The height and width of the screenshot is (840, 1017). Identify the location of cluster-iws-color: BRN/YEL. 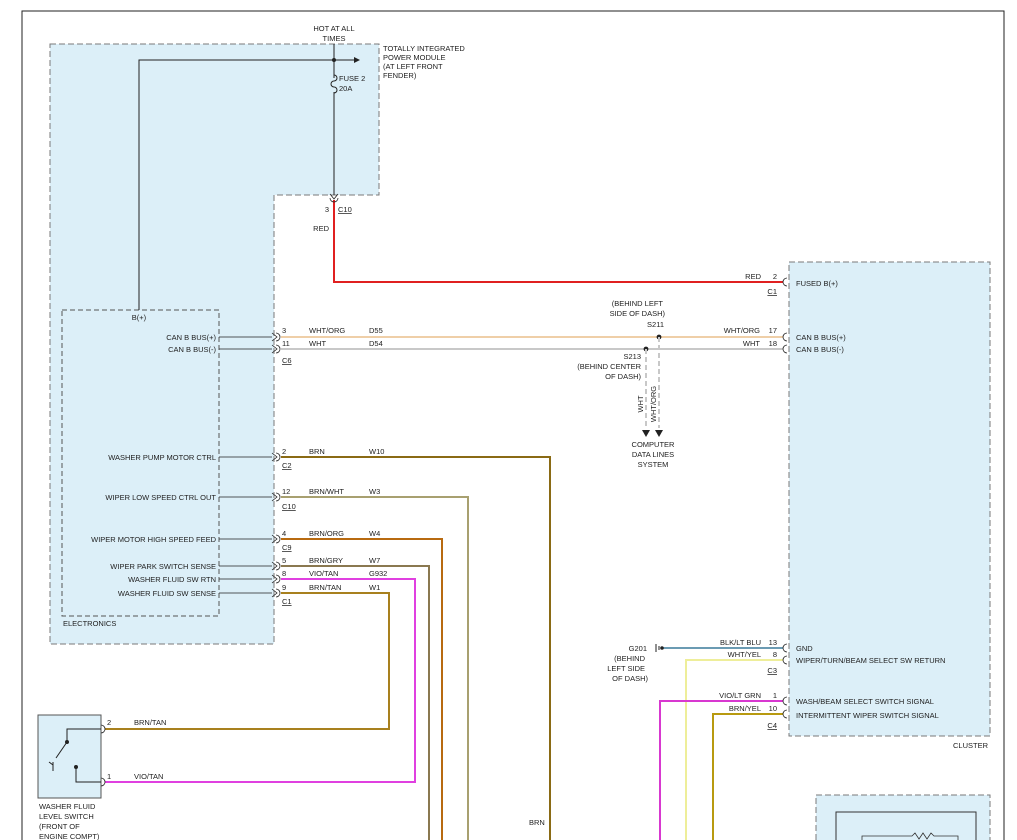
(745, 708).